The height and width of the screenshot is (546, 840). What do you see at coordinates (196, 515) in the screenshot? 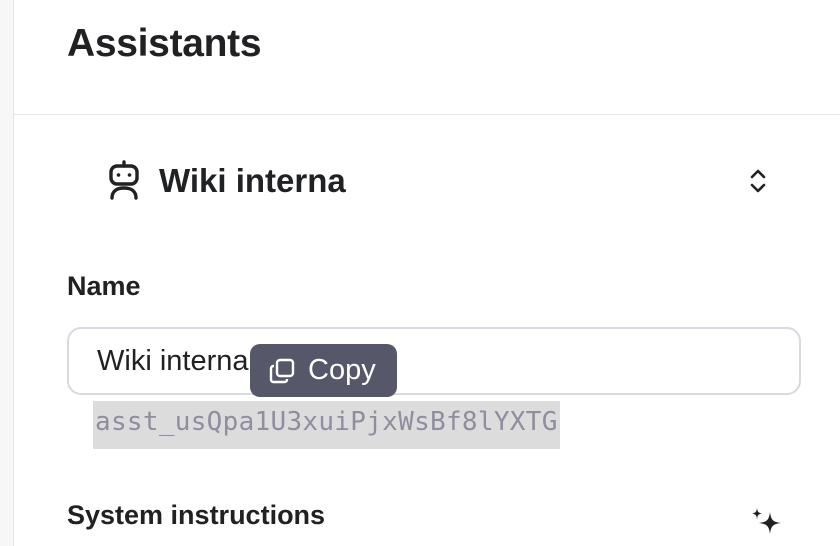
I see `system-instructions-label: System instructions` at bounding box center [196, 515].